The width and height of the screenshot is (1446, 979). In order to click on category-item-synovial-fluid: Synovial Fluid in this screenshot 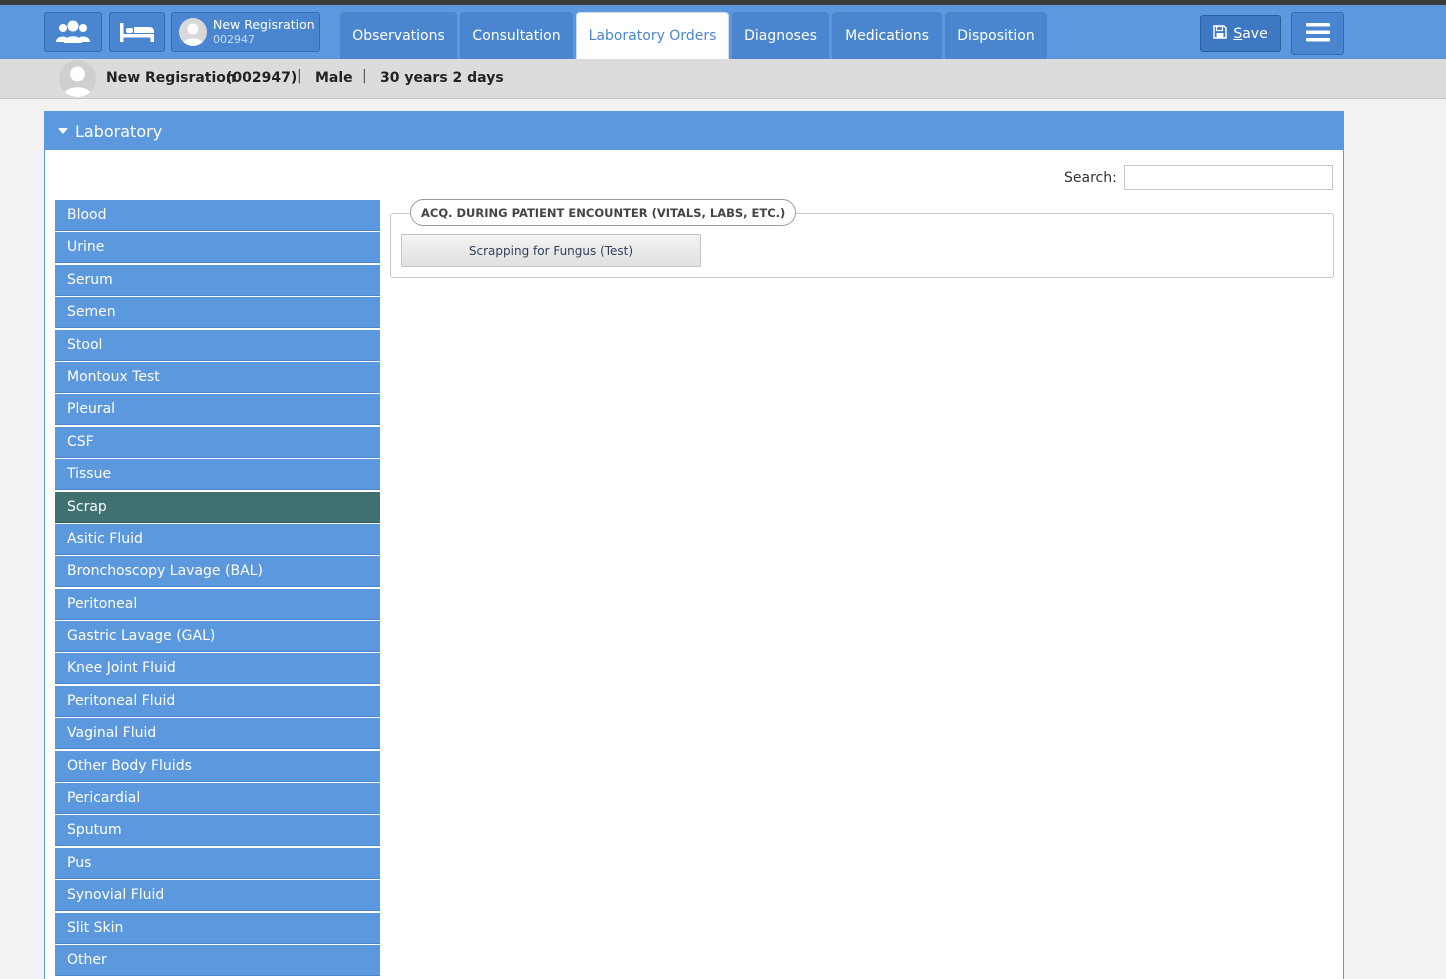, I will do `click(217, 896)`.